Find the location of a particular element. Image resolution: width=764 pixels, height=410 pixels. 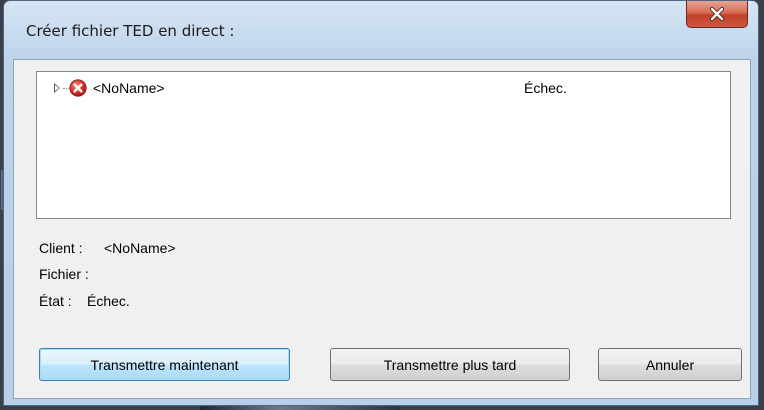

state-value: Échec. is located at coordinates (108, 301).